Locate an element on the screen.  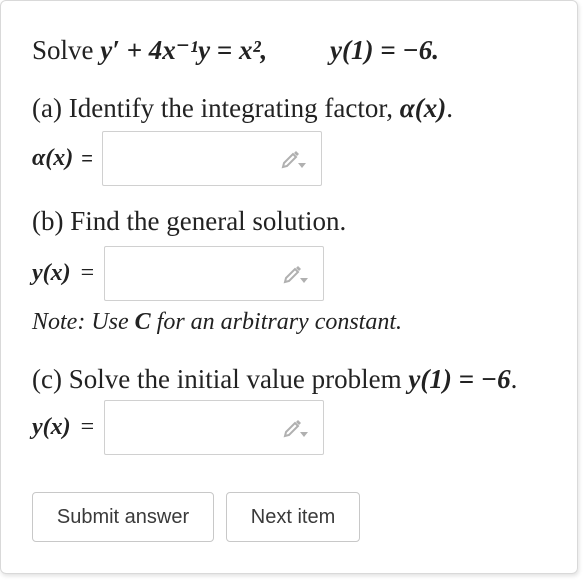
part-a-label: α(x) = is located at coordinates (62, 158).